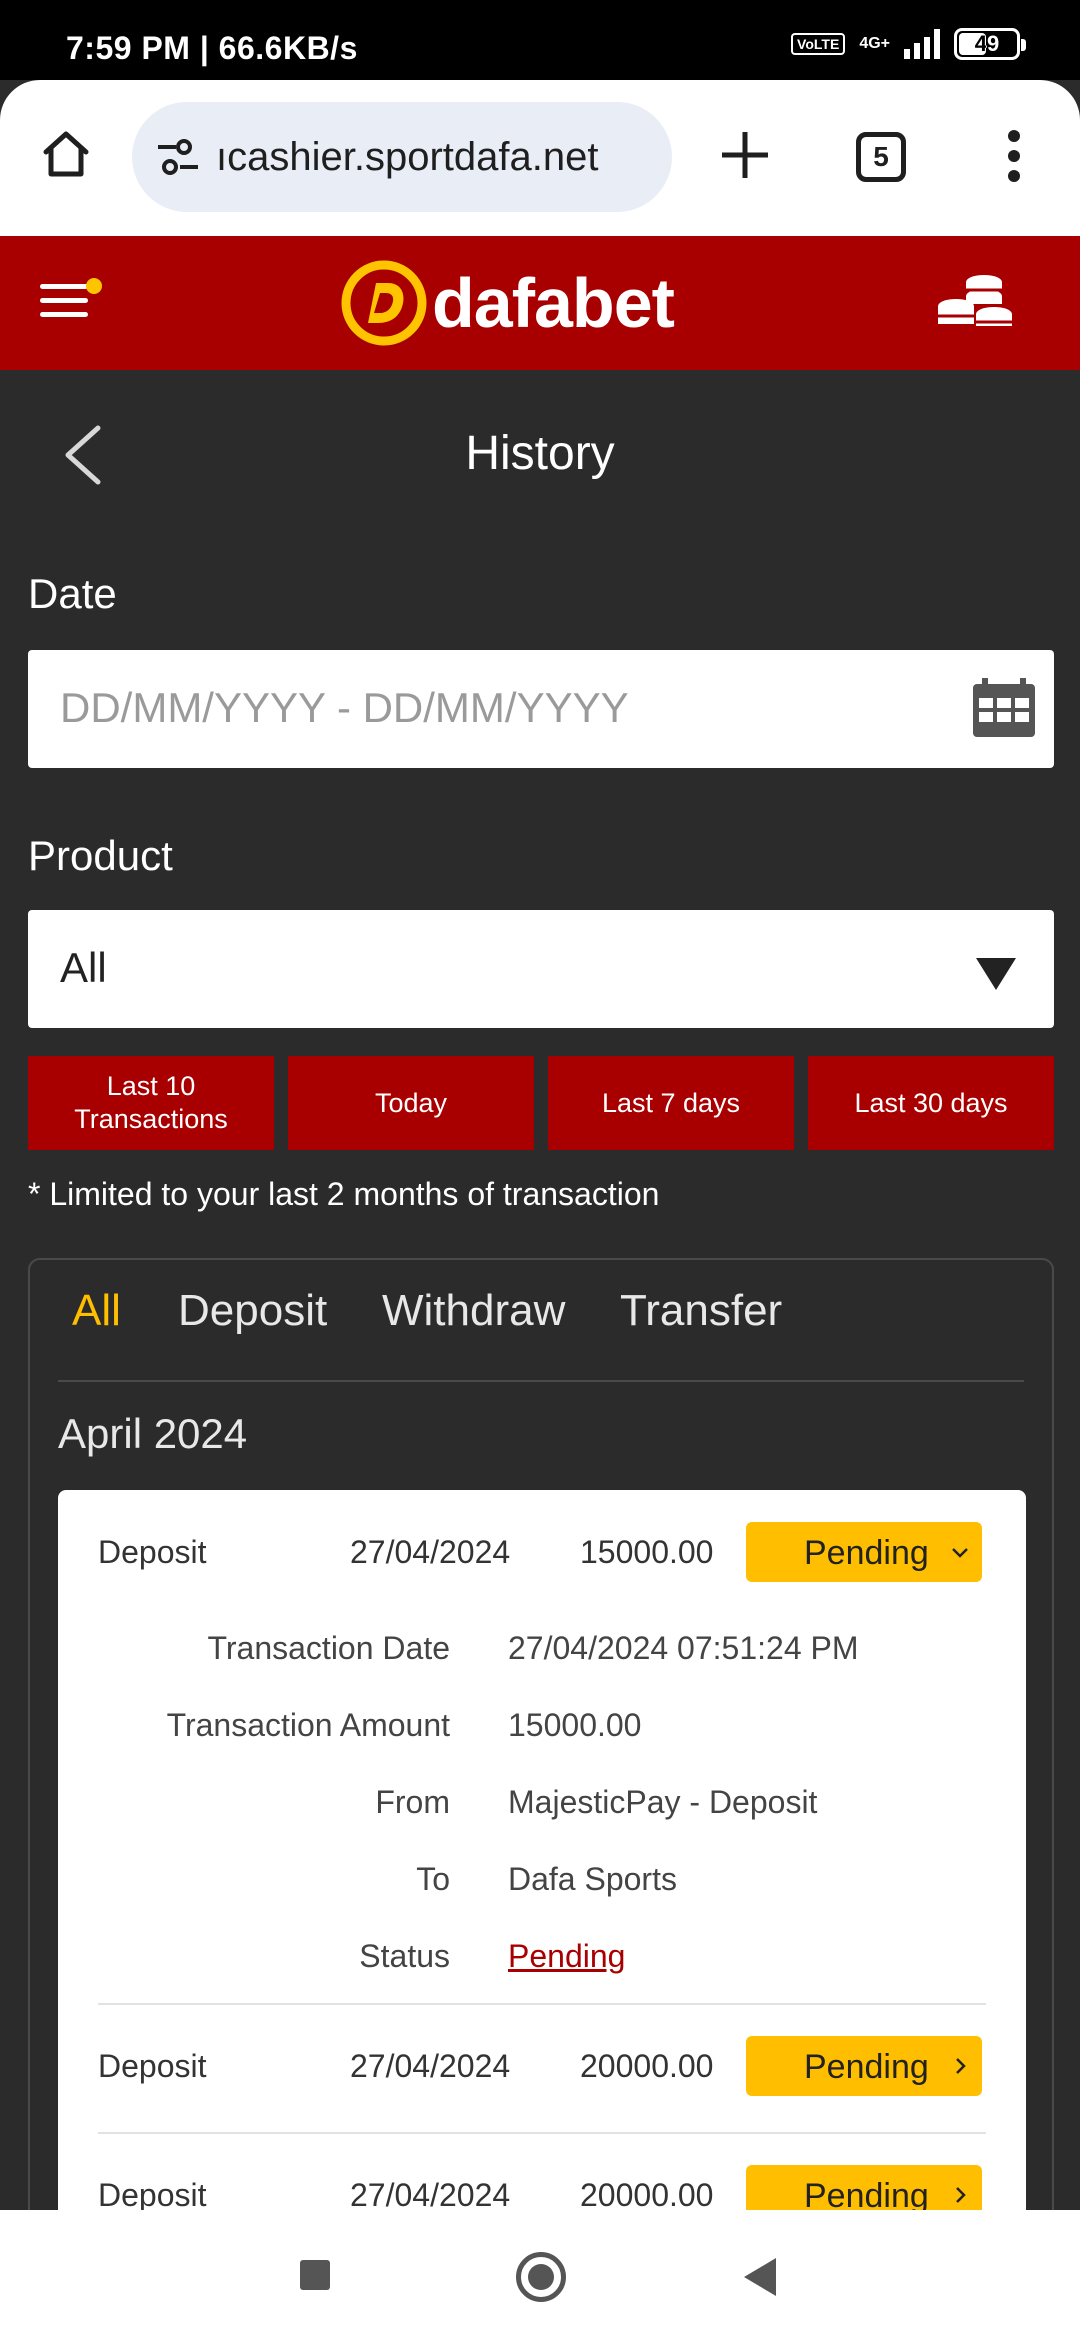  What do you see at coordinates (647, 1552) in the screenshot?
I see `transaction-amount: 15000.00` at bounding box center [647, 1552].